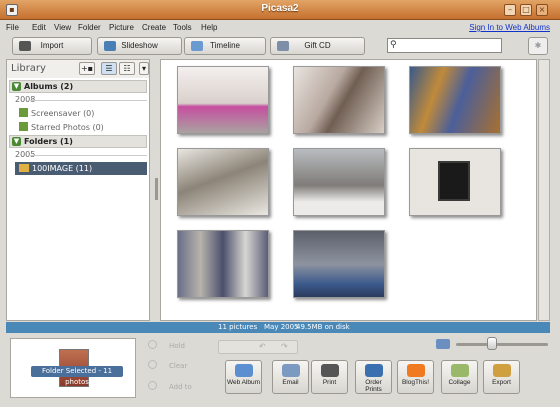 This screenshot has width=560, height=407. I want to click on close-icon: ×, so click(542, 10).